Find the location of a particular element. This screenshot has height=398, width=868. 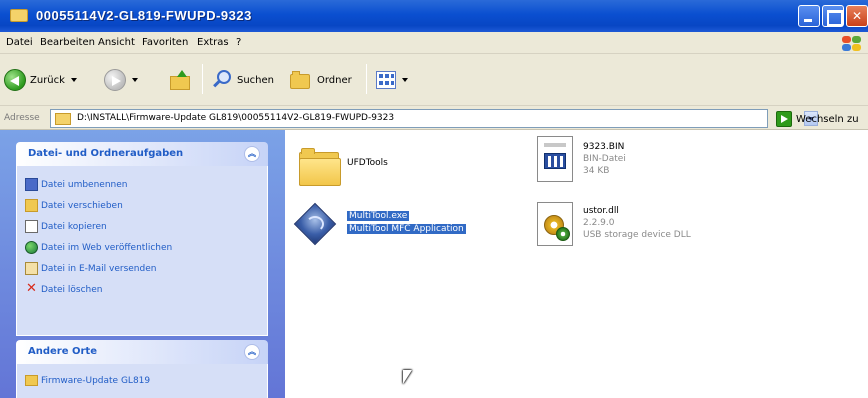

task-email: Datei in E-Mail versenden is located at coordinates (142, 268).